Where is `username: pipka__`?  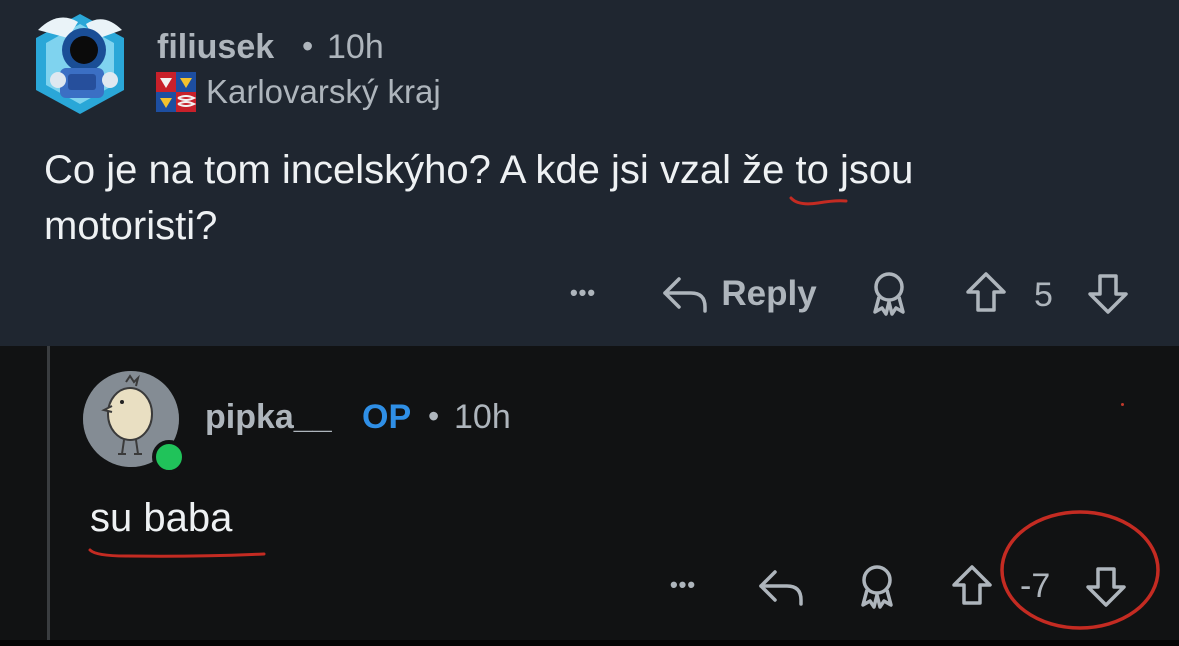
username: pipka__ is located at coordinates (268, 417).